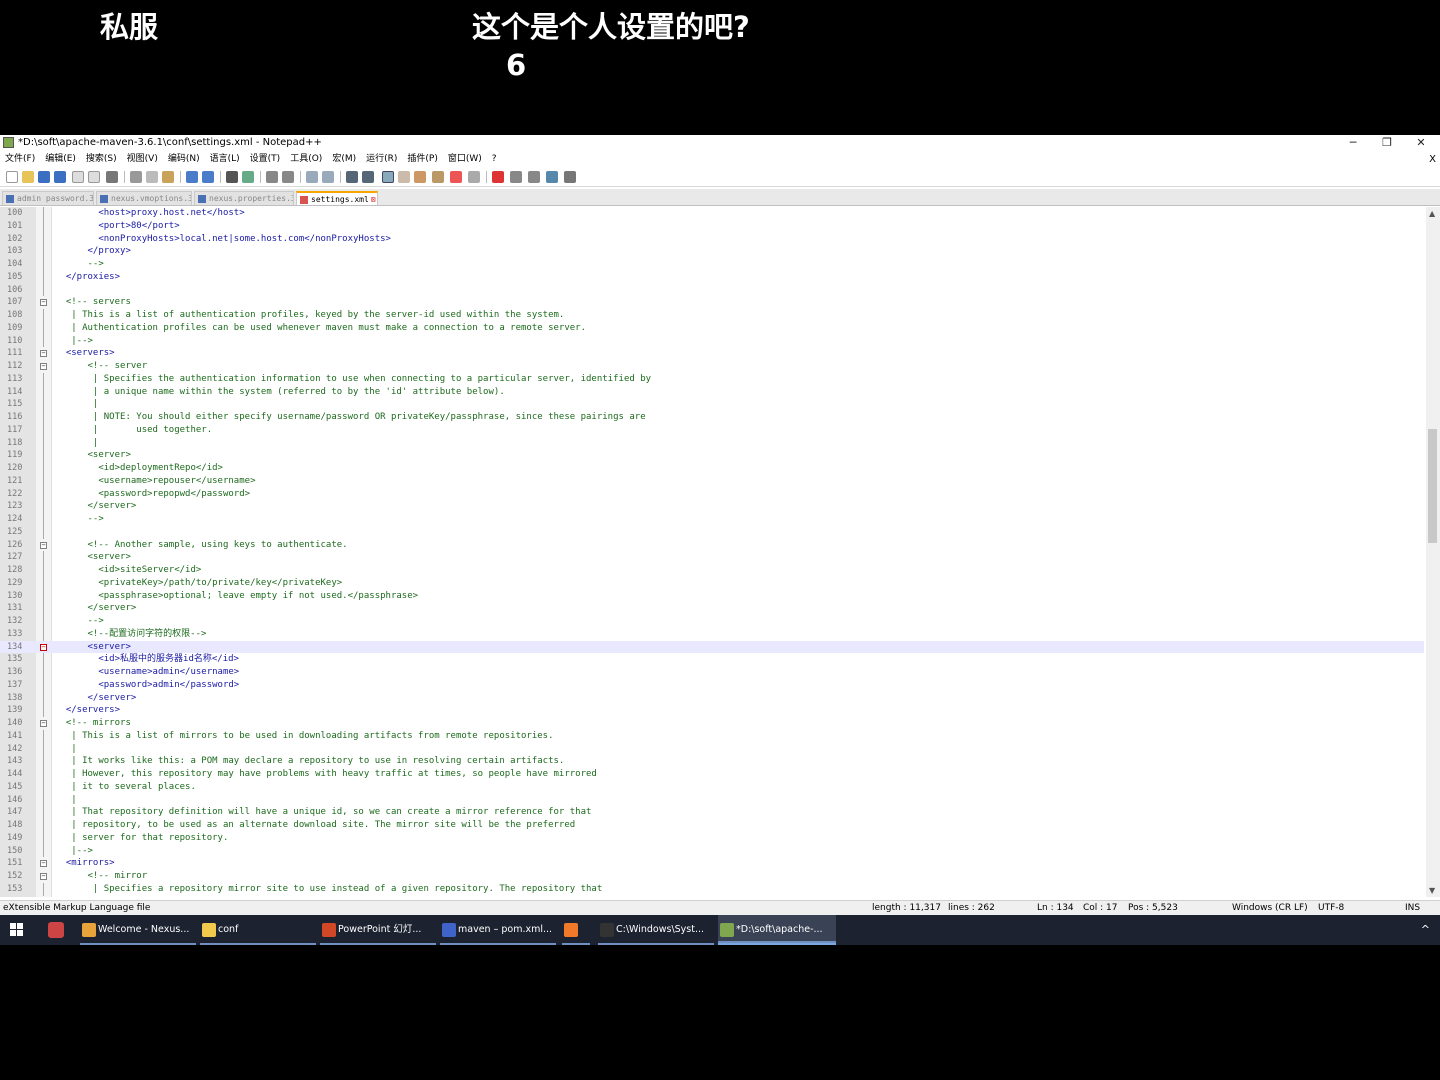 The image size is (1440, 1080). What do you see at coordinates (1331, 908) in the screenshot?
I see `status-encoding: UTF-8` at bounding box center [1331, 908].